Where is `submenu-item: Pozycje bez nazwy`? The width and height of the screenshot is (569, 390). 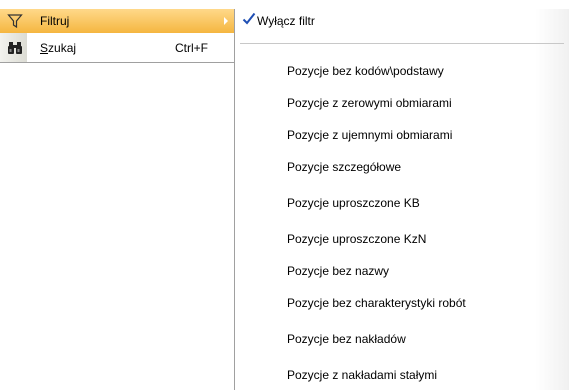 submenu-item: Pozycje bez nazwy is located at coordinates (402, 271).